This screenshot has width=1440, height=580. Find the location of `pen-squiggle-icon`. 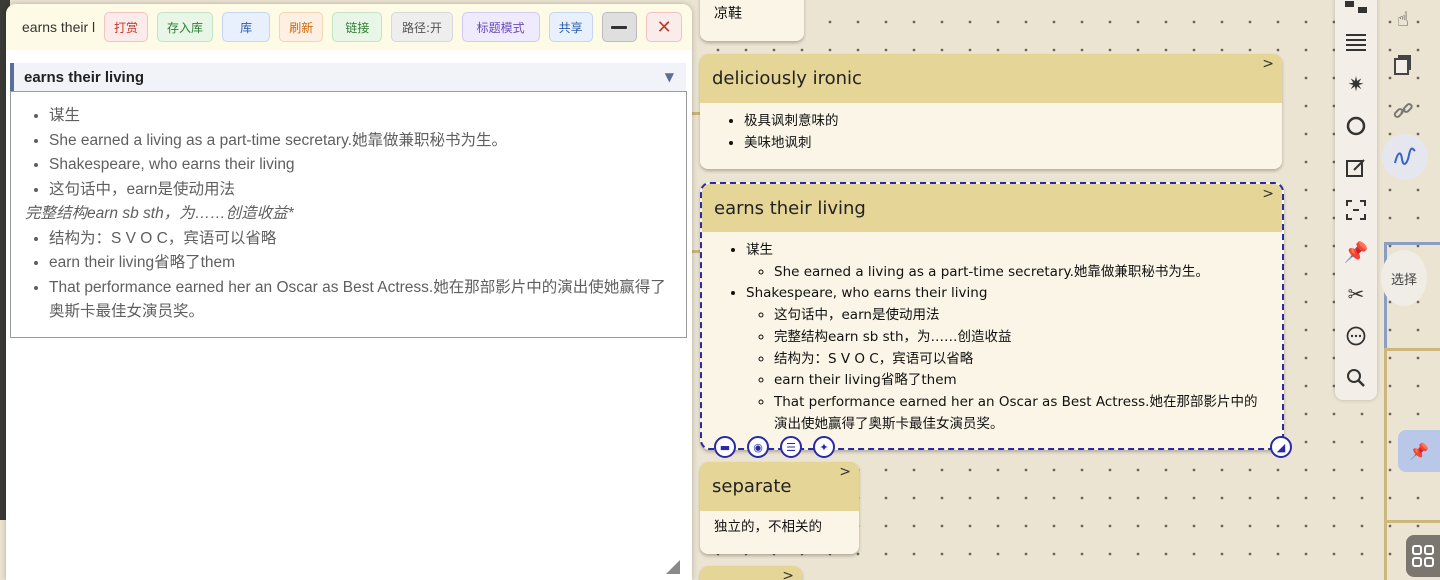

pen-squiggle-icon is located at coordinates (1405, 156).